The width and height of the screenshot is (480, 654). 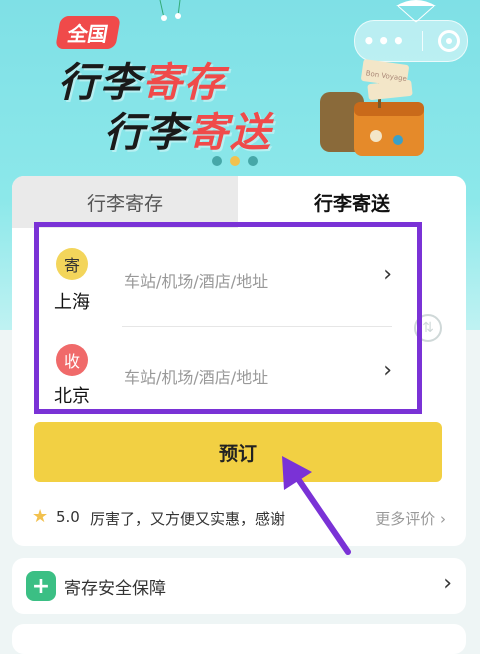 I want to click on close-miniprogram-icon, so click(x=448, y=41).